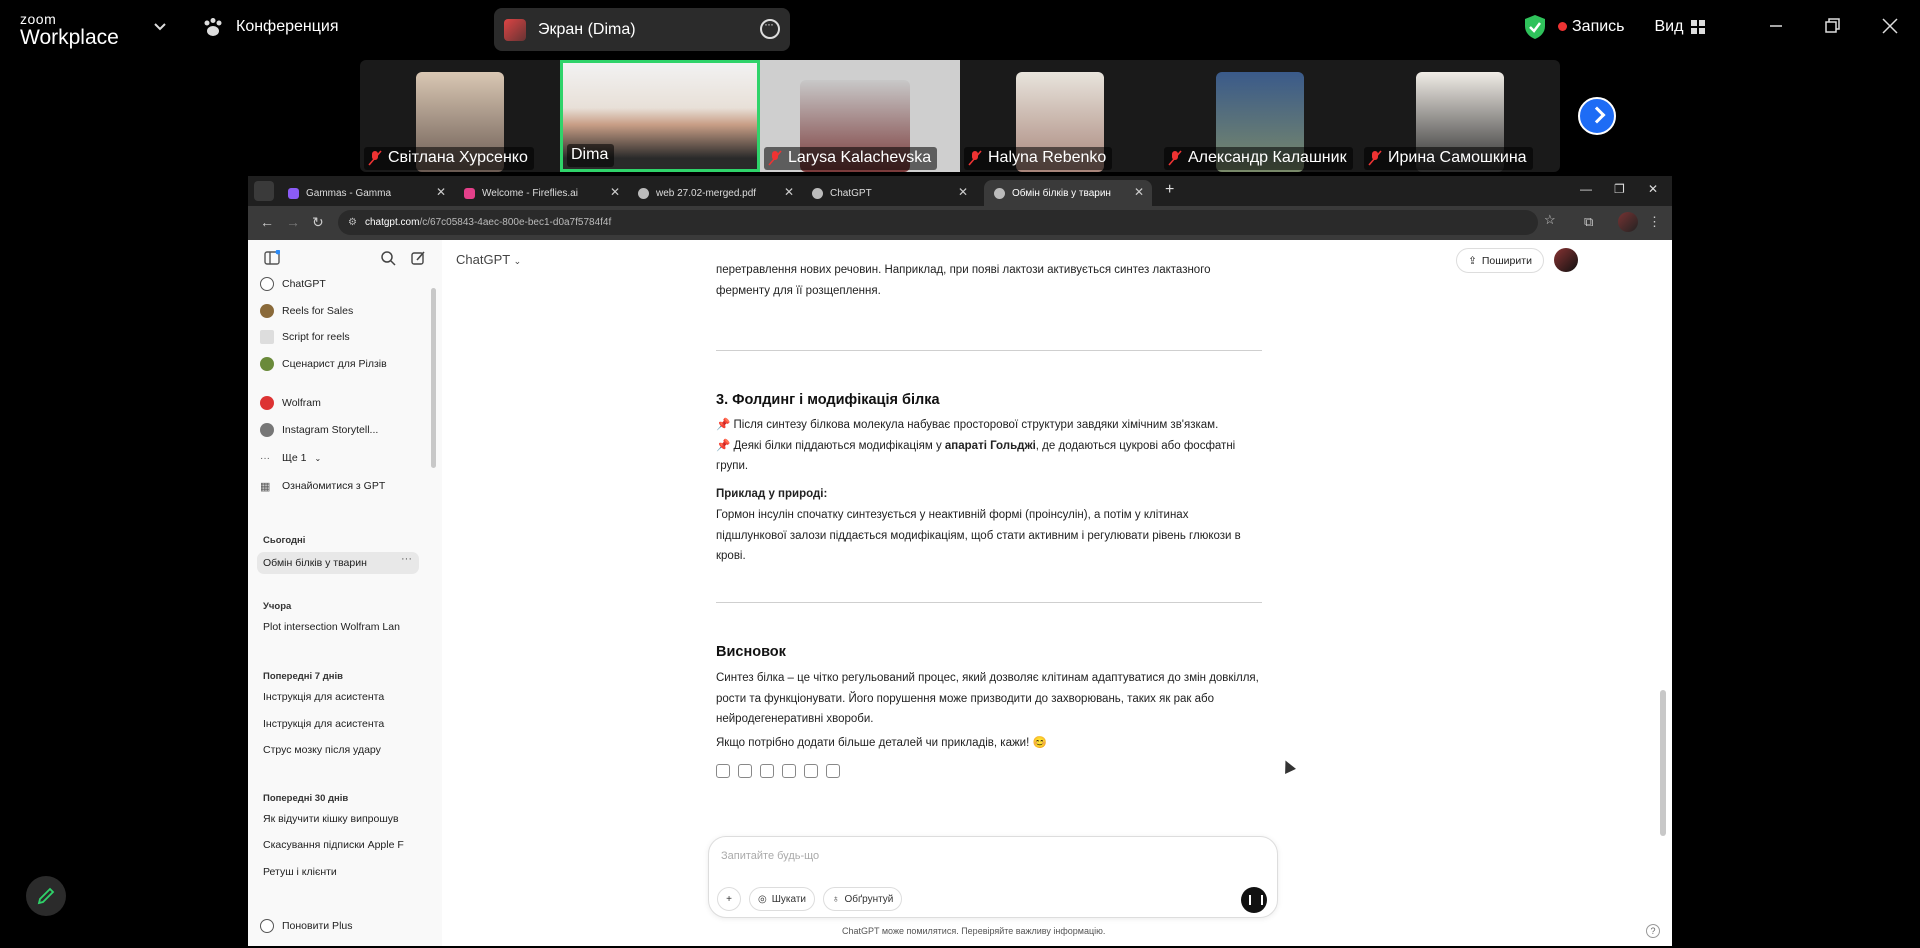 This screenshot has height=948, width=1920. Describe the element at coordinates (642, 29) in the screenshot. I see `screen-share-indicator: Экран (Dima)` at that location.